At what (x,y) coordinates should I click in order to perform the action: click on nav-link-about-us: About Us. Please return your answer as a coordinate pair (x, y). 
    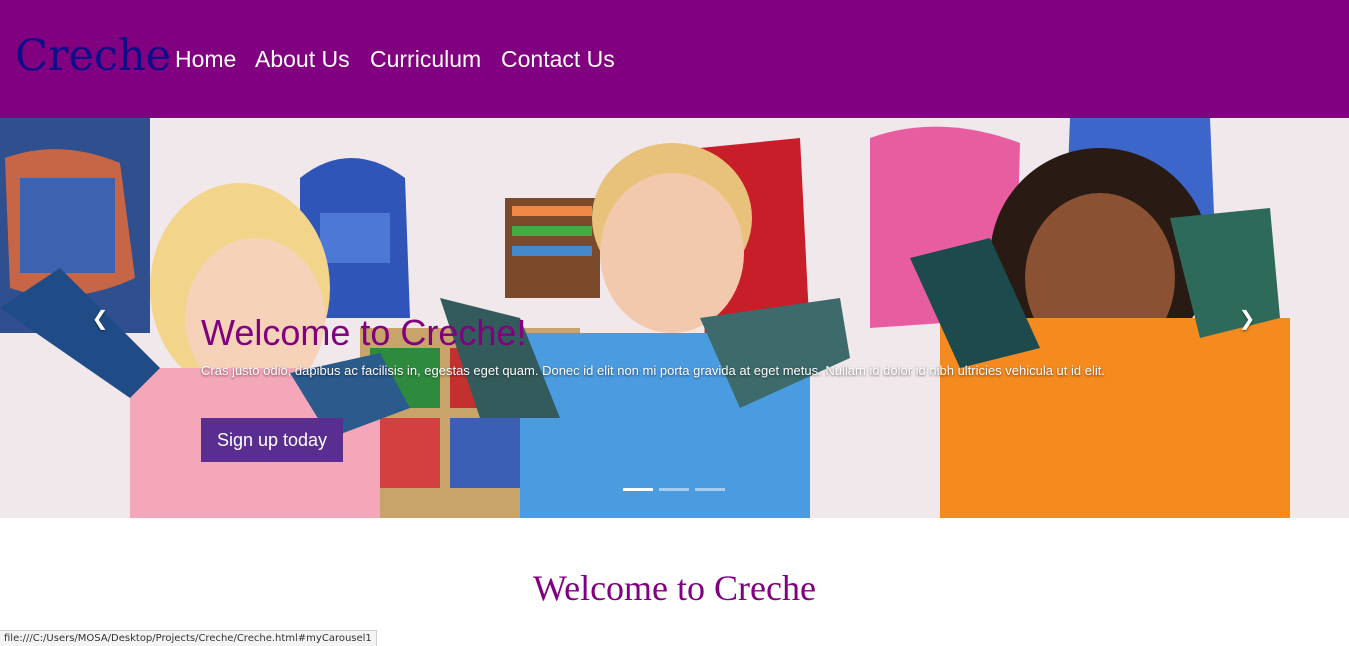
    Looking at the image, I should click on (302, 59).